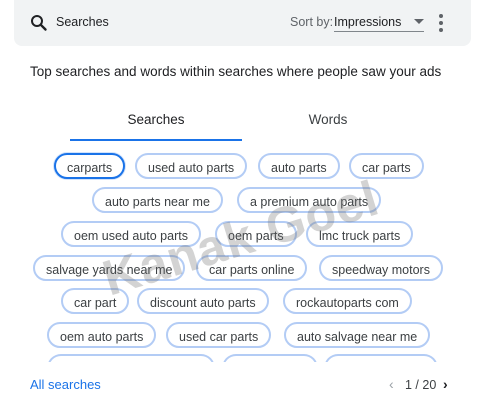  What do you see at coordinates (299, 166) in the screenshot?
I see `search-chip: auto parts` at bounding box center [299, 166].